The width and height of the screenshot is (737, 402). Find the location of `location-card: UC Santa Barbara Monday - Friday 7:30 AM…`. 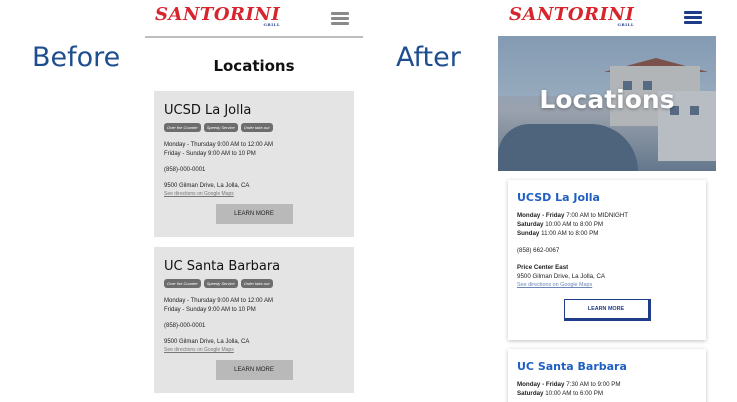

location-card: UC Santa Barbara Monday - Friday 7:30 AM… is located at coordinates (607, 375).